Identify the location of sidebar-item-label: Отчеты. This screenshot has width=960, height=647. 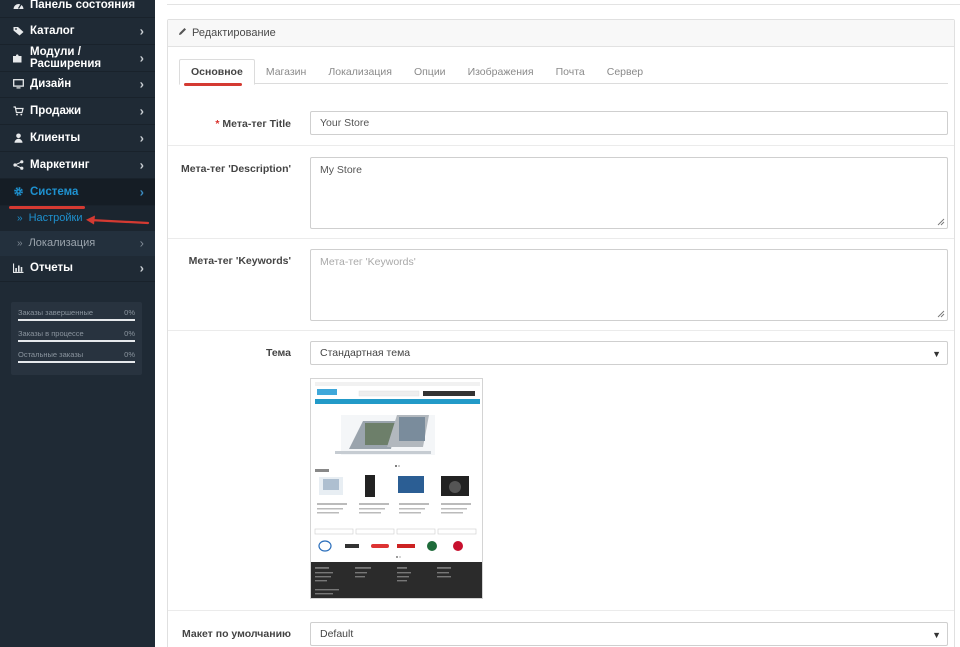
(51, 268).